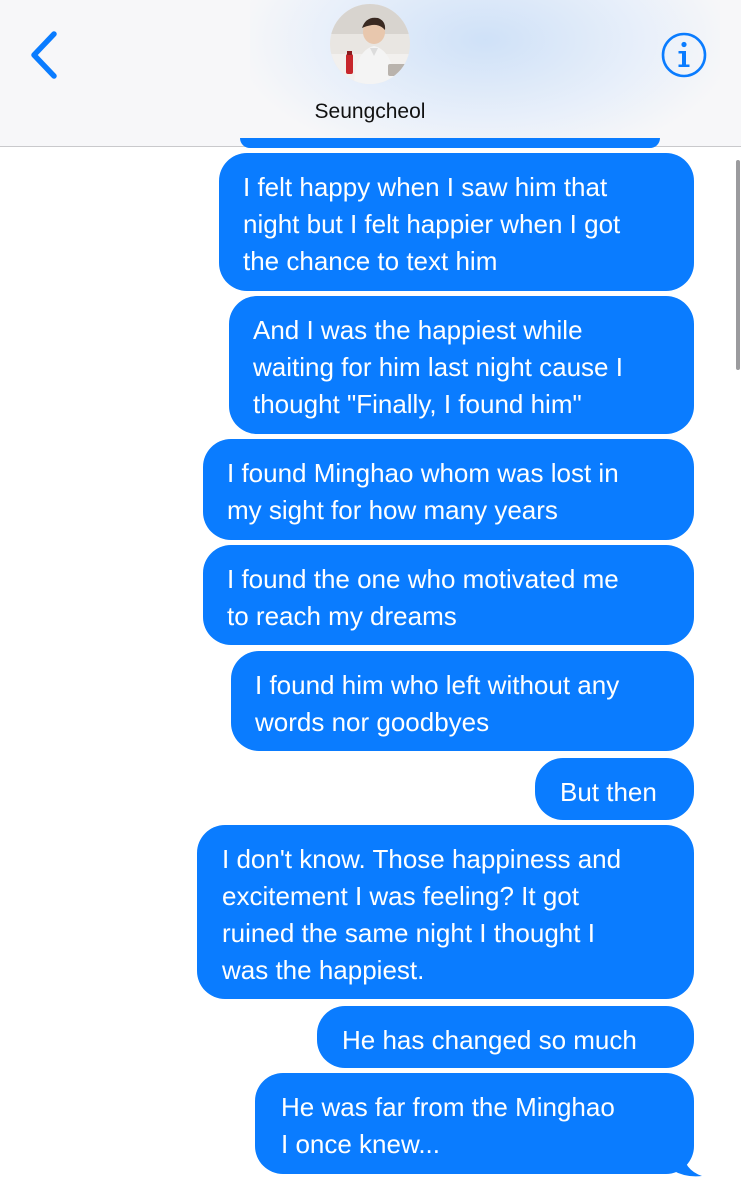 Image resolution: width=741 pixels, height=1200 pixels. Describe the element at coordinates (485, 73) in the screenshot. I see `header-background-glow` at that location.